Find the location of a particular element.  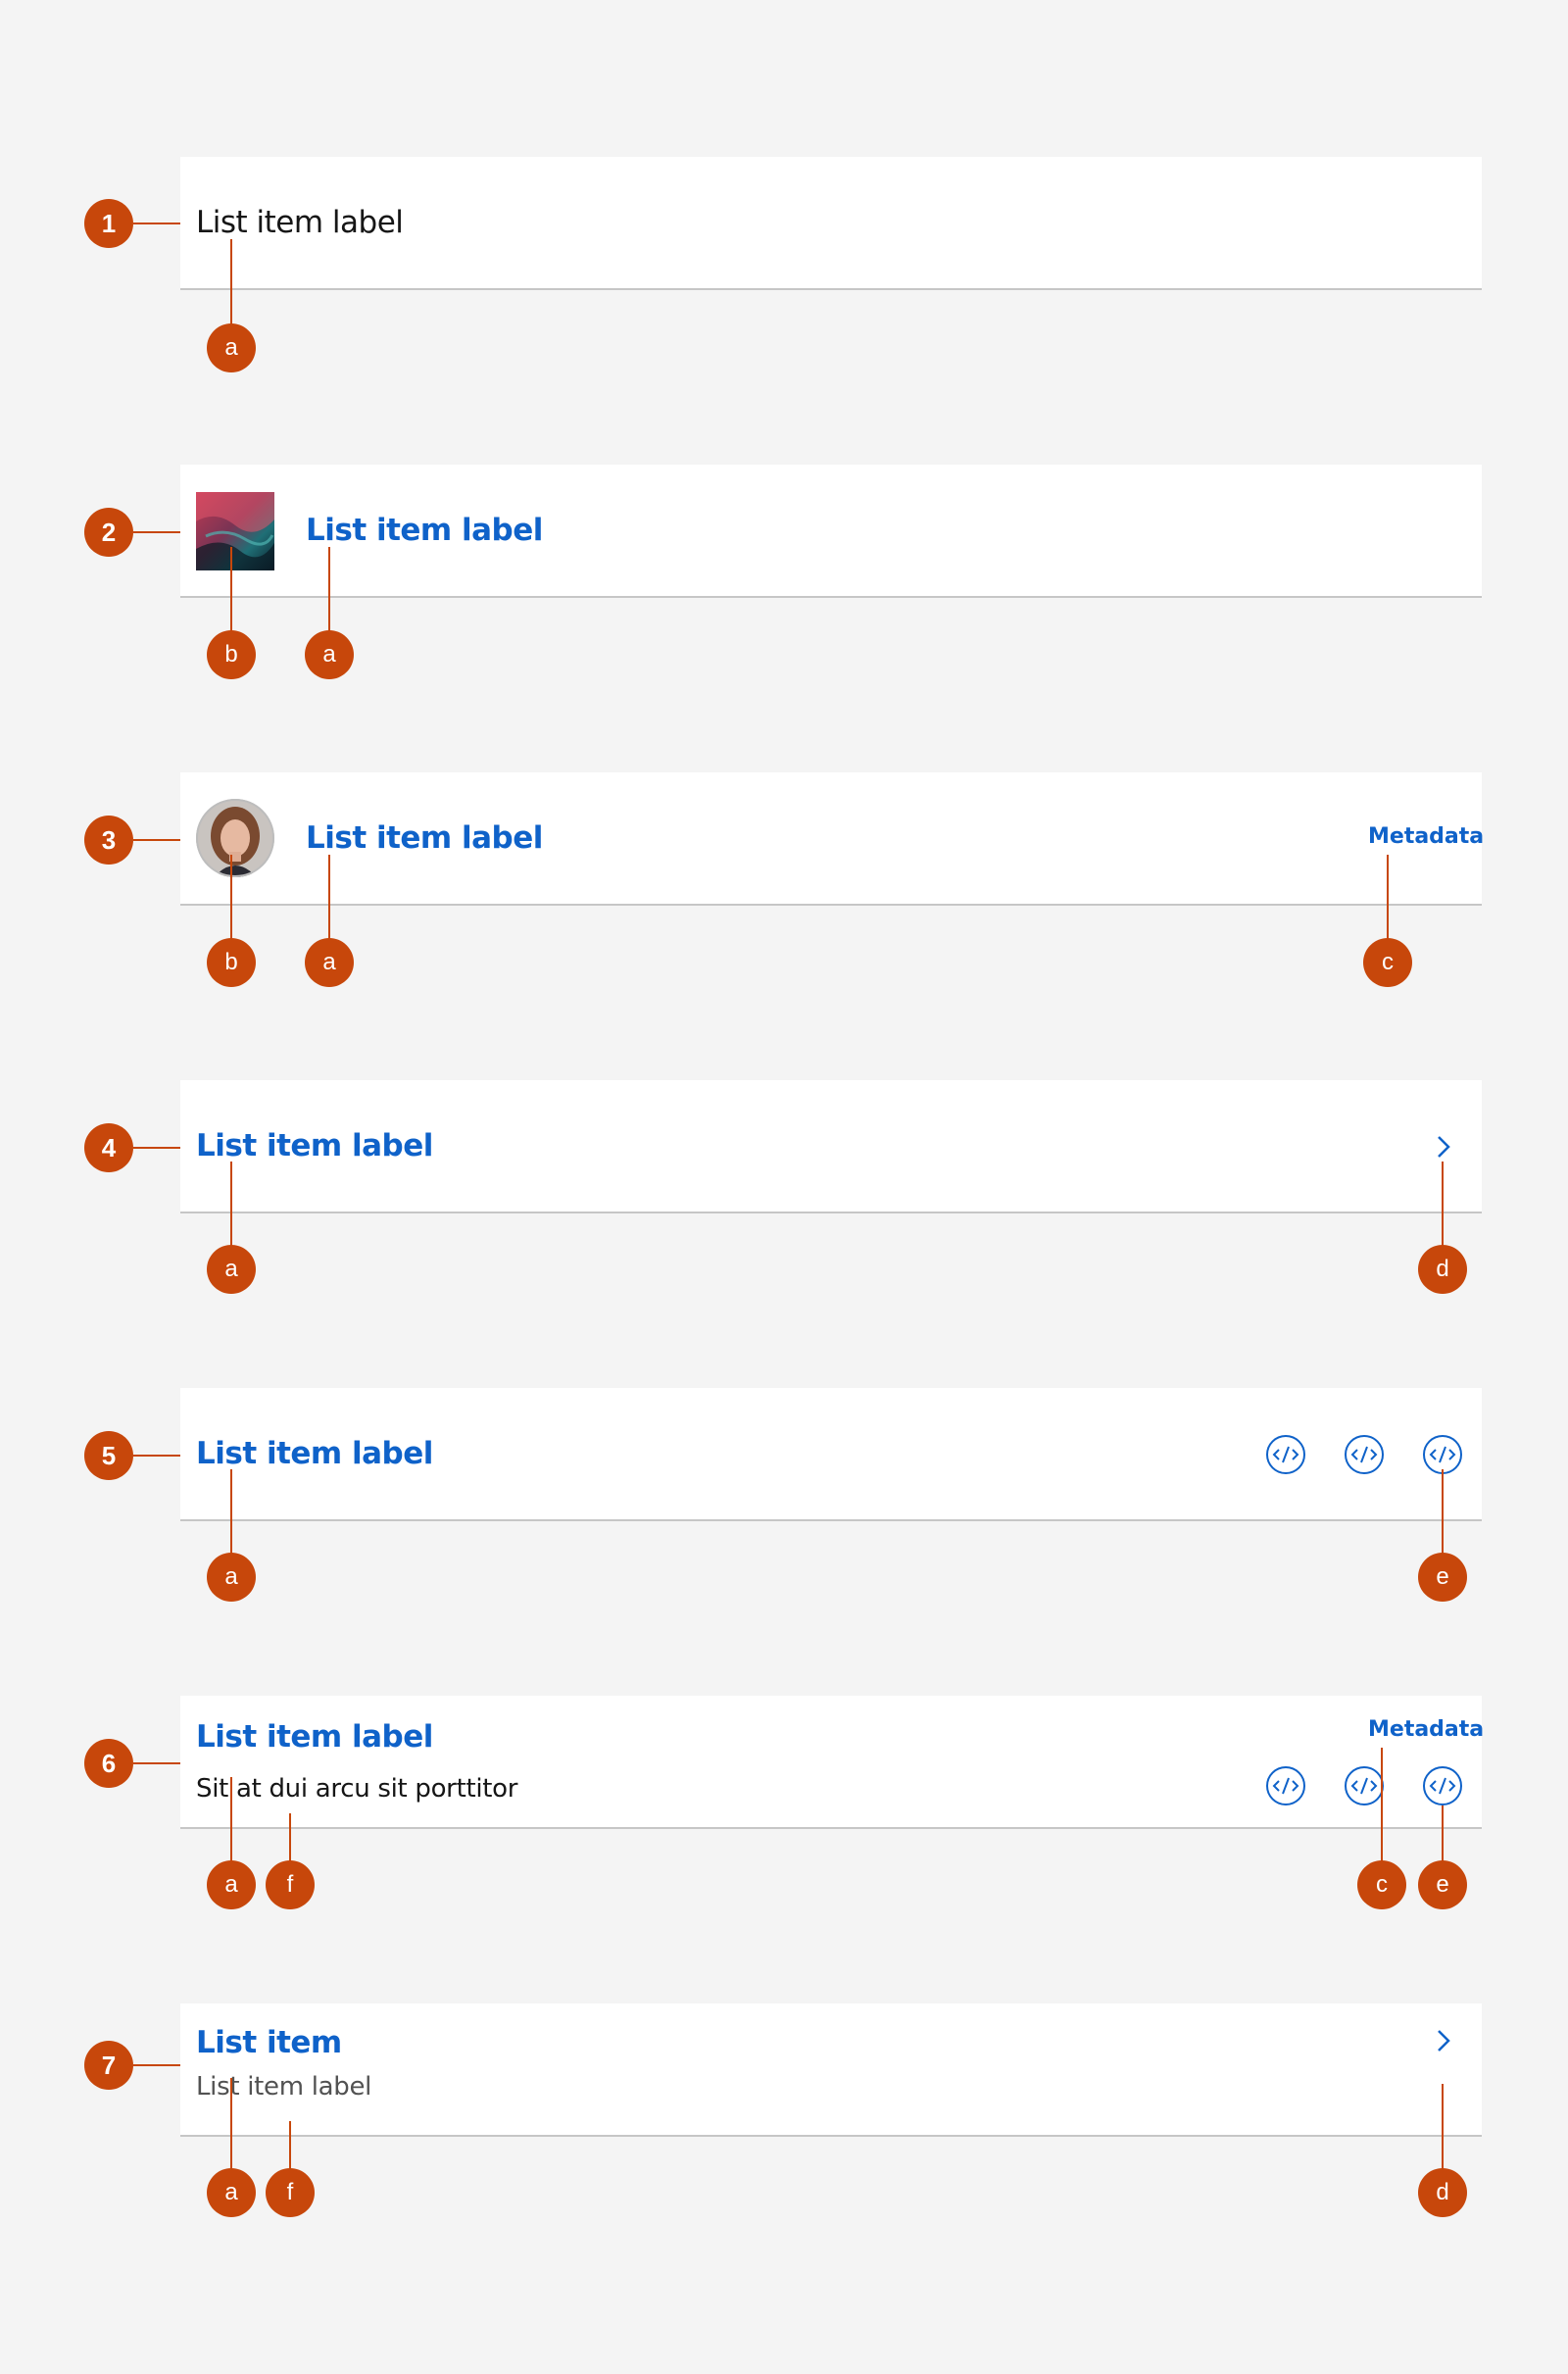

callout-number-4: 4 is located at coordinates (108, 1147).